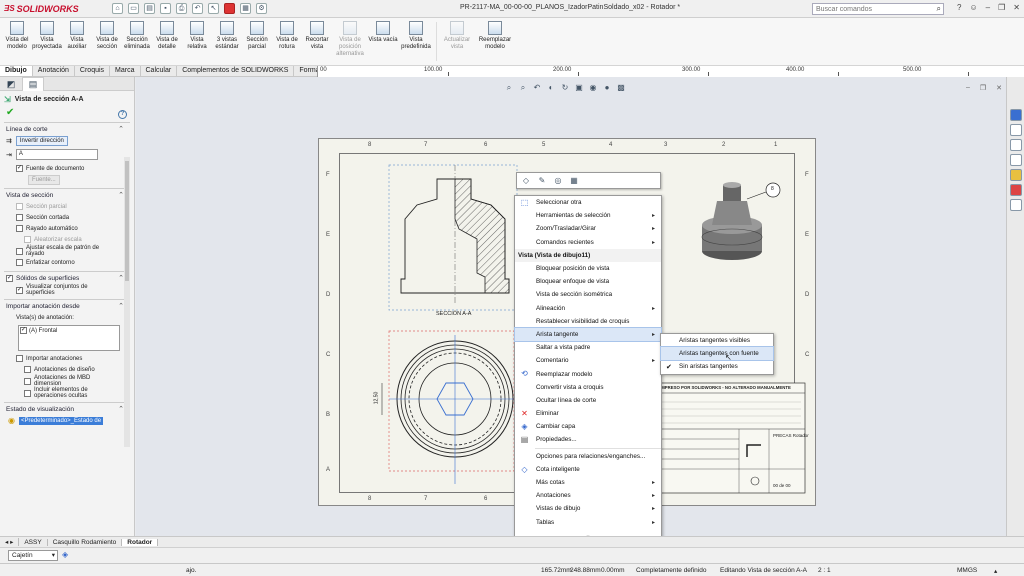 This screenshot has height=576, width=1024. I want to click on ribbon-button-update-view: Actualizar vista, so click(457, 41).